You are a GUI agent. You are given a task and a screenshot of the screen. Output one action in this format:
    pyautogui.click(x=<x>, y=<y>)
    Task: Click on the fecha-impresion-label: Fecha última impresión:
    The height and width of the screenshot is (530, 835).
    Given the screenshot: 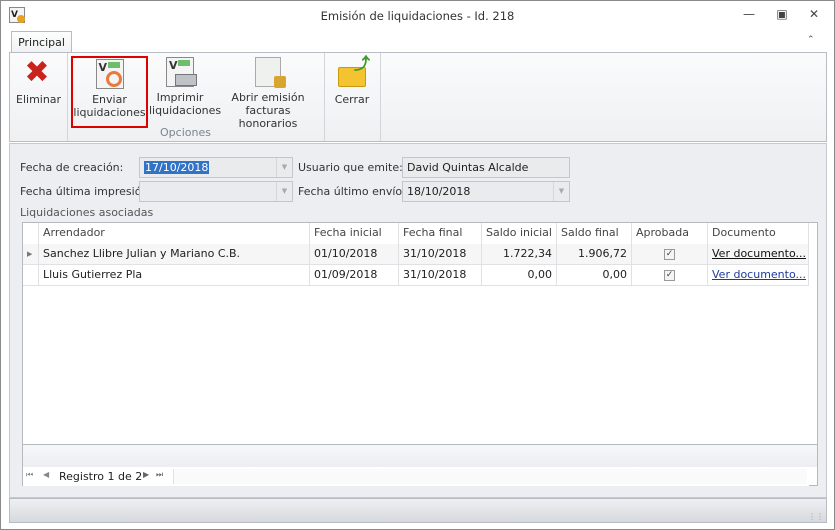 What is the action you would take?
    pyautogui.click(x=86, y=191)
    